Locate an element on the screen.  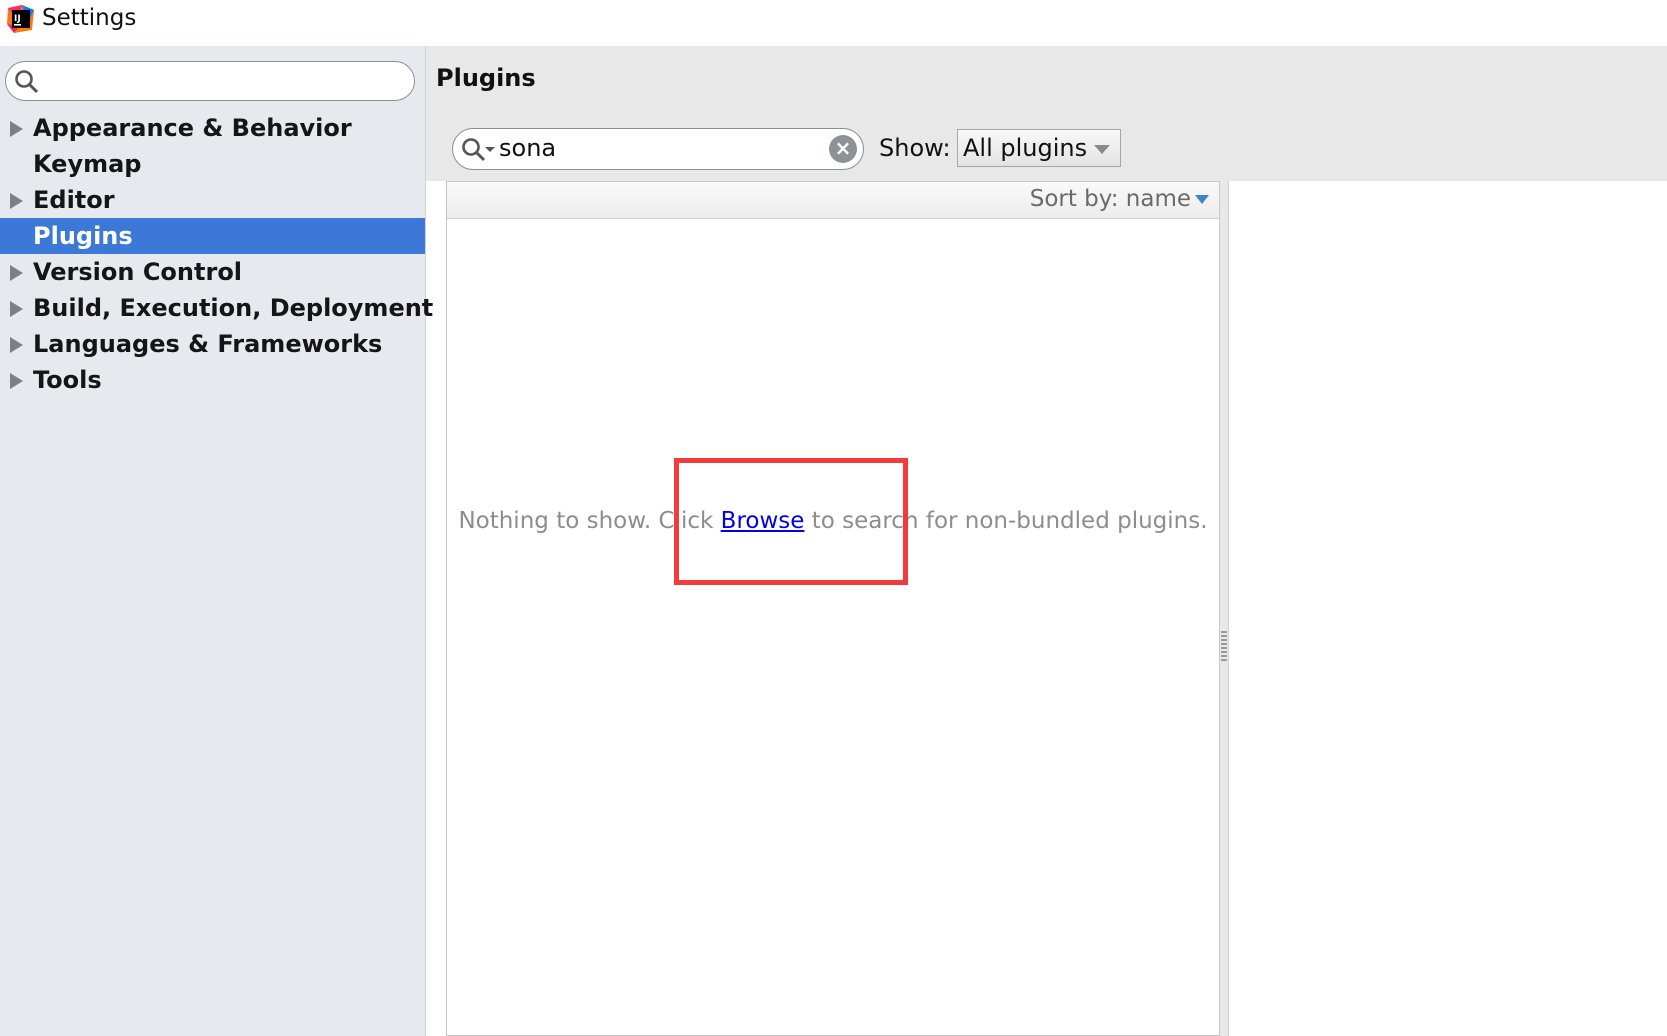
intellij-logo-icon: IJ is located at coordinates (20, 19).